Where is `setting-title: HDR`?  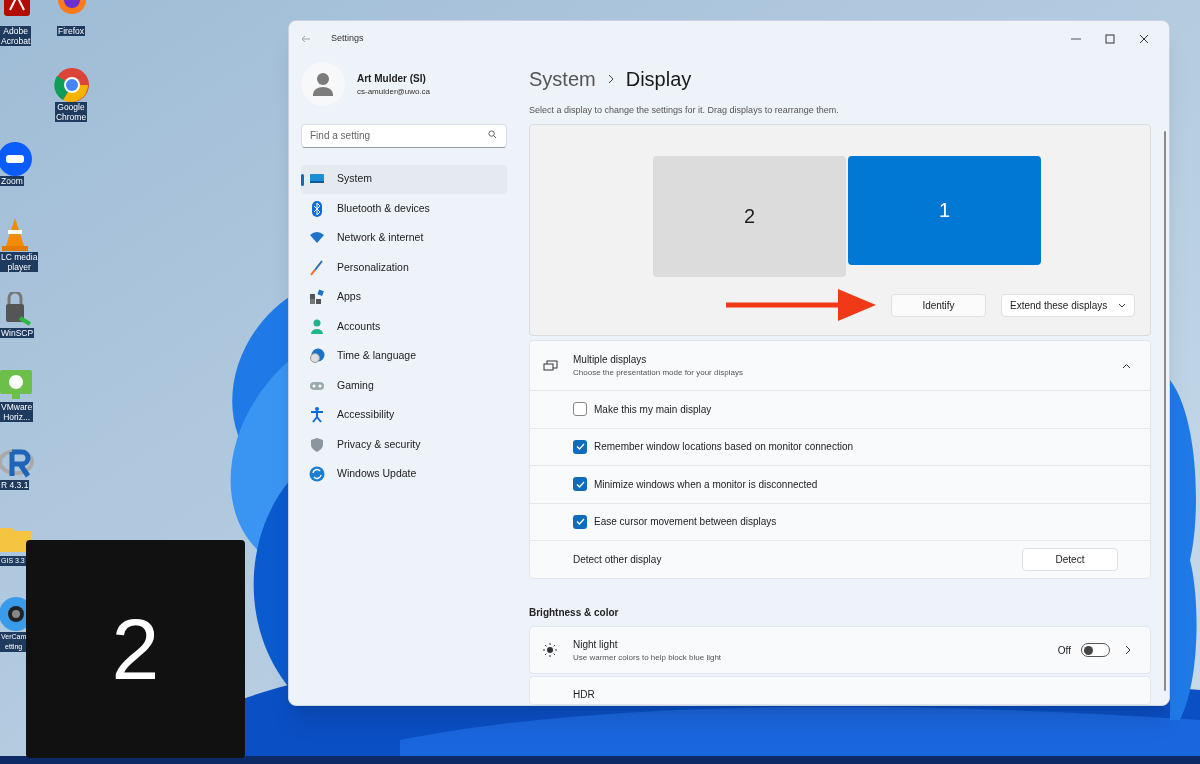
setting-title: HDR is located at coordinates (584, 695).